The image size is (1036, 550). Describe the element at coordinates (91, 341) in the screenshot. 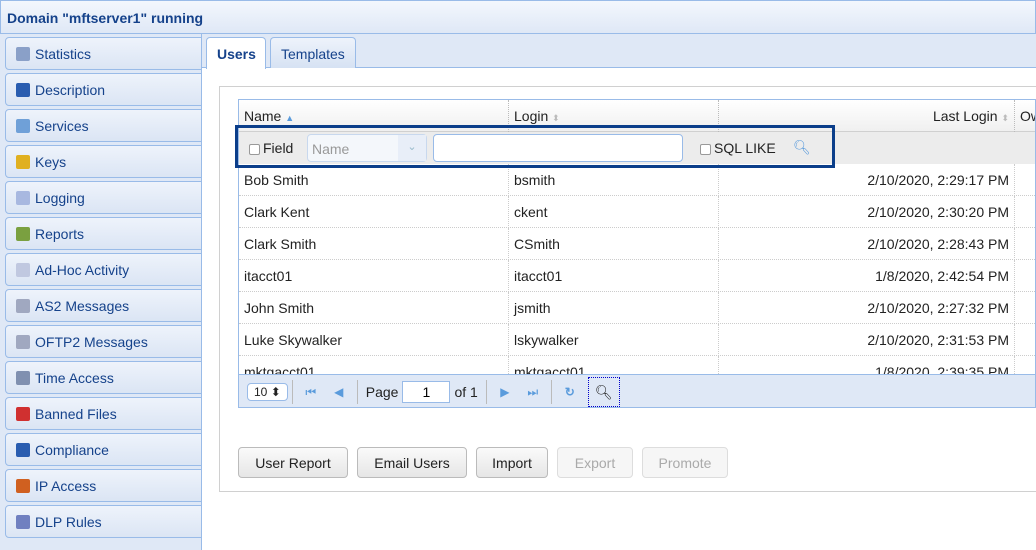

I see `sidebar-item-label: OFTP2 Messages` at that location.